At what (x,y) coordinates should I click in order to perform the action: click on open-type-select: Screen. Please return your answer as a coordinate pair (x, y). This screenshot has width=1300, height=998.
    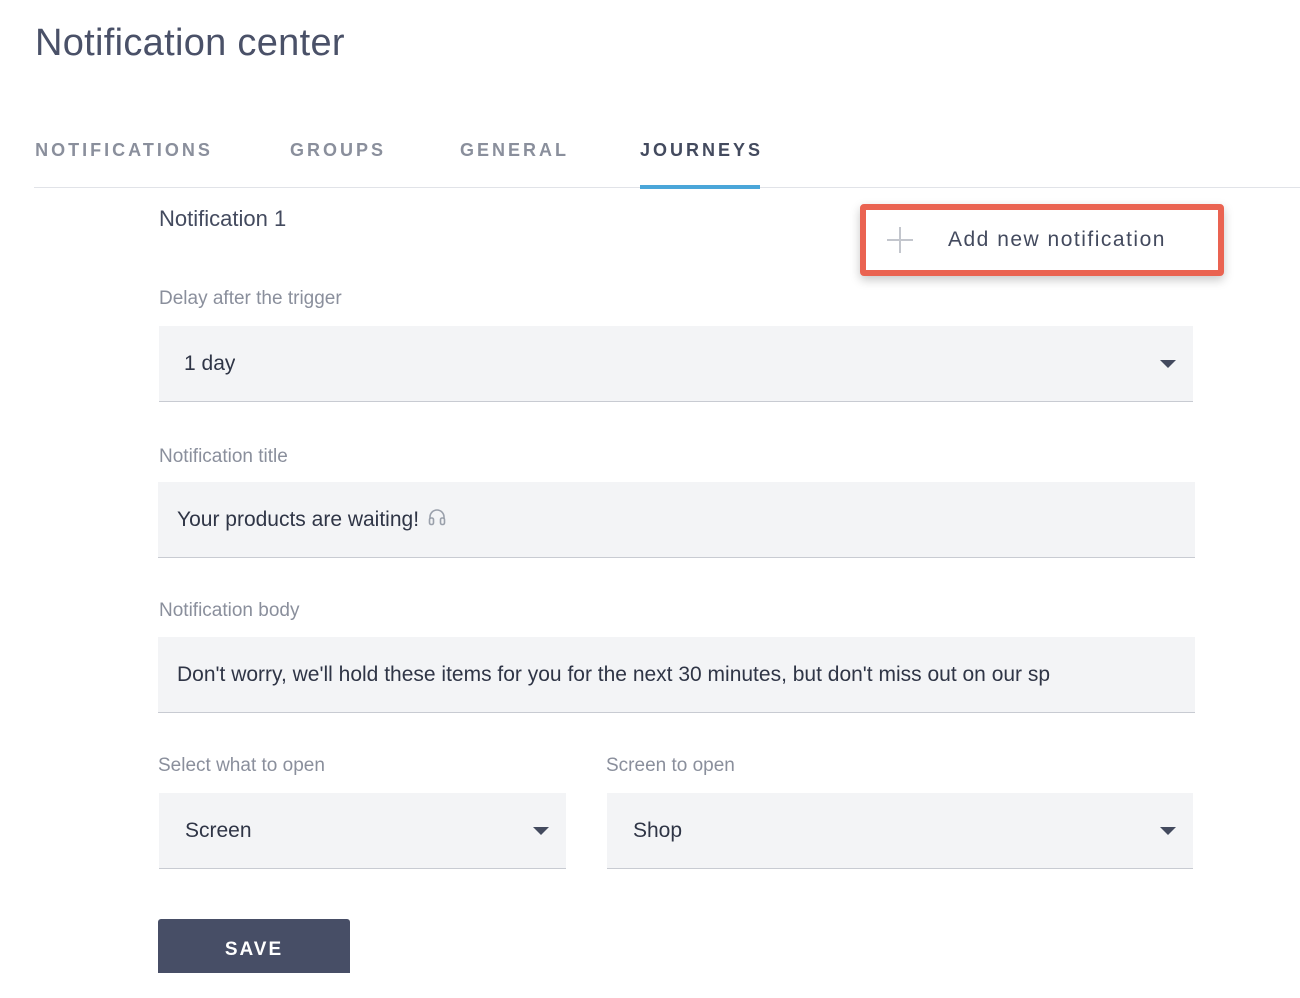
    Looking at the image, I should click on (362, 831).